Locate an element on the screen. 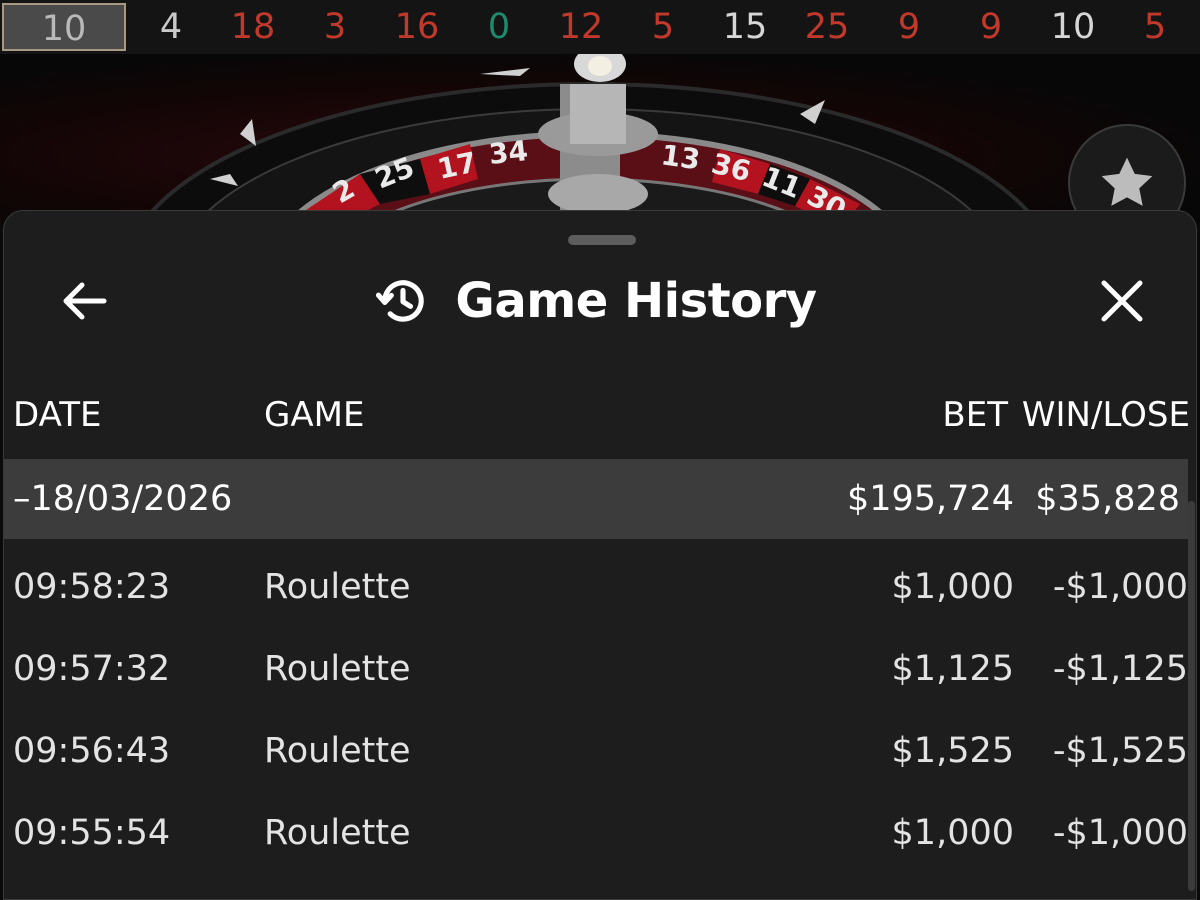  svg-text: 34 is located at coordinates (508, 152).